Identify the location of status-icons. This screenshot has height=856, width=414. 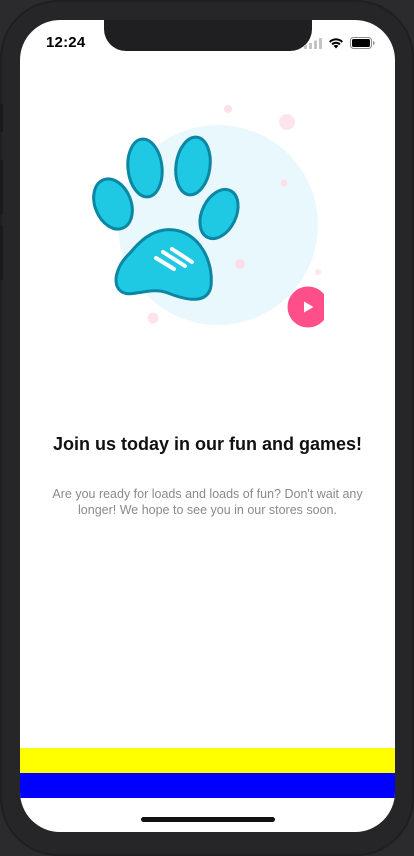
(339, 43).